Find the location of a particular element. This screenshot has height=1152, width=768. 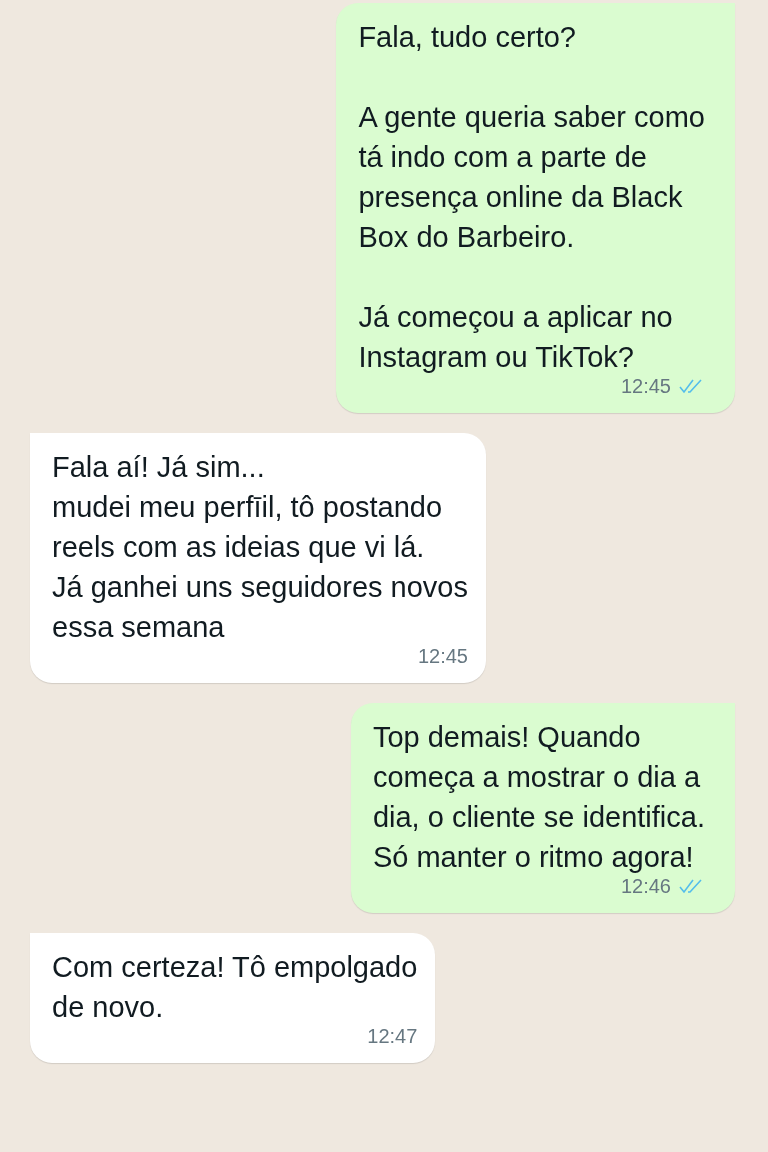

message-text: Top demais! Quando começa a mostrar o dia a dia, o cliente se identifica. Só manter o ritmo agora! is located at coordinates (538, 797).